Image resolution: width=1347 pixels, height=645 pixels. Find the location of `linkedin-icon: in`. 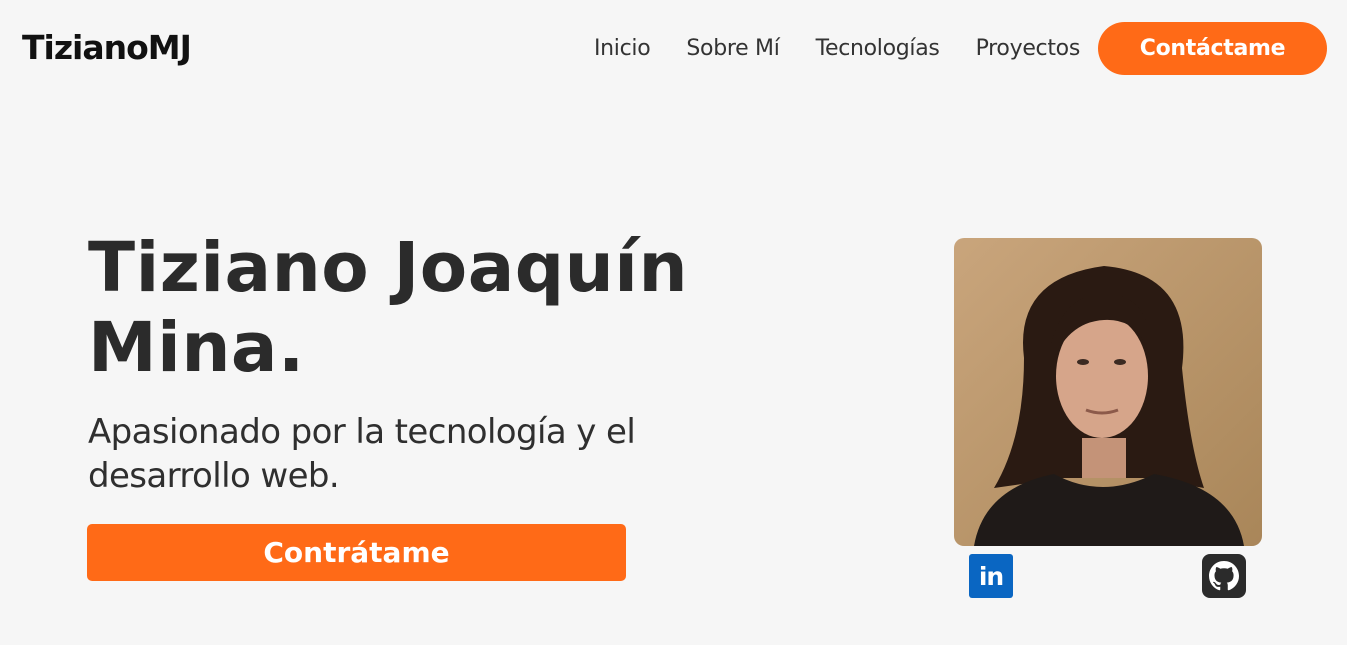

linkedin-icon: in is located at coordinates (991, 576).